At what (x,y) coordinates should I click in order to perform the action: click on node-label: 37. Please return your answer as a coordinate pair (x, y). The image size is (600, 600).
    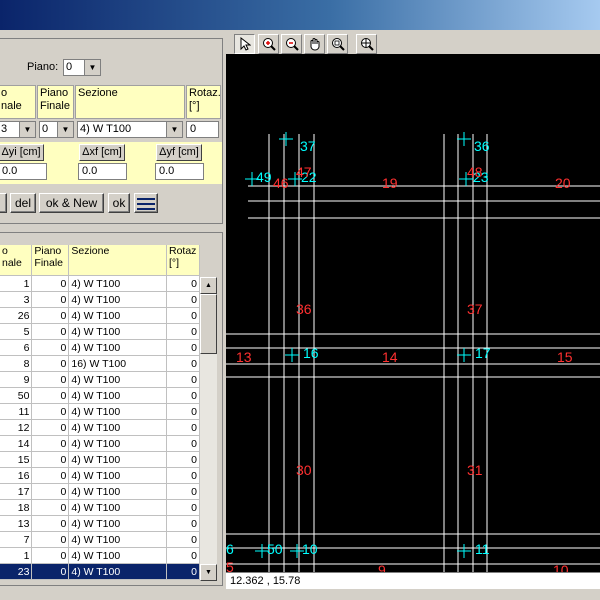
    Looking at the image, I should click on (308, 146).